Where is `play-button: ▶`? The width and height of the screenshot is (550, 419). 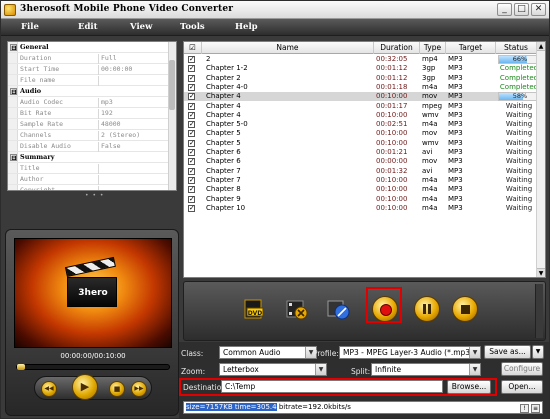
play-button: ▶ is located at coordinates (85, 387).